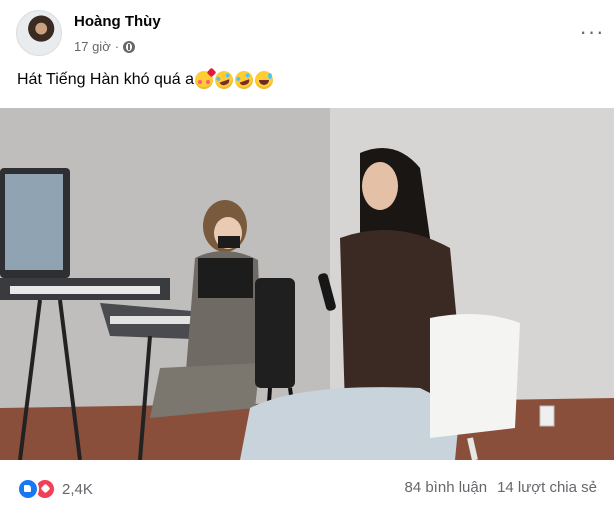 The image size is (614, 505). I want to click on grinning-sweat-icon, so click(264, 80).